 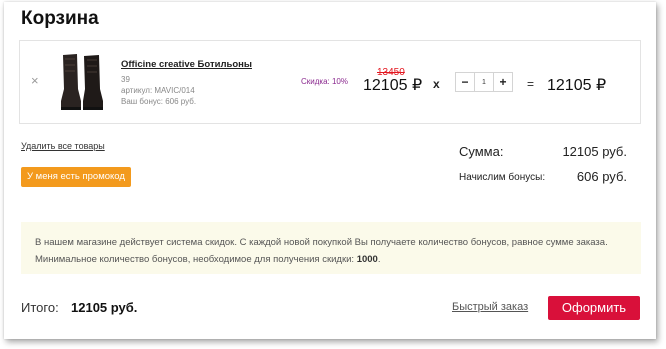 What do you see at coordinates (35, 80) in the screenshot?
I see `close-icon: ×` at bounding box center [35, 80].